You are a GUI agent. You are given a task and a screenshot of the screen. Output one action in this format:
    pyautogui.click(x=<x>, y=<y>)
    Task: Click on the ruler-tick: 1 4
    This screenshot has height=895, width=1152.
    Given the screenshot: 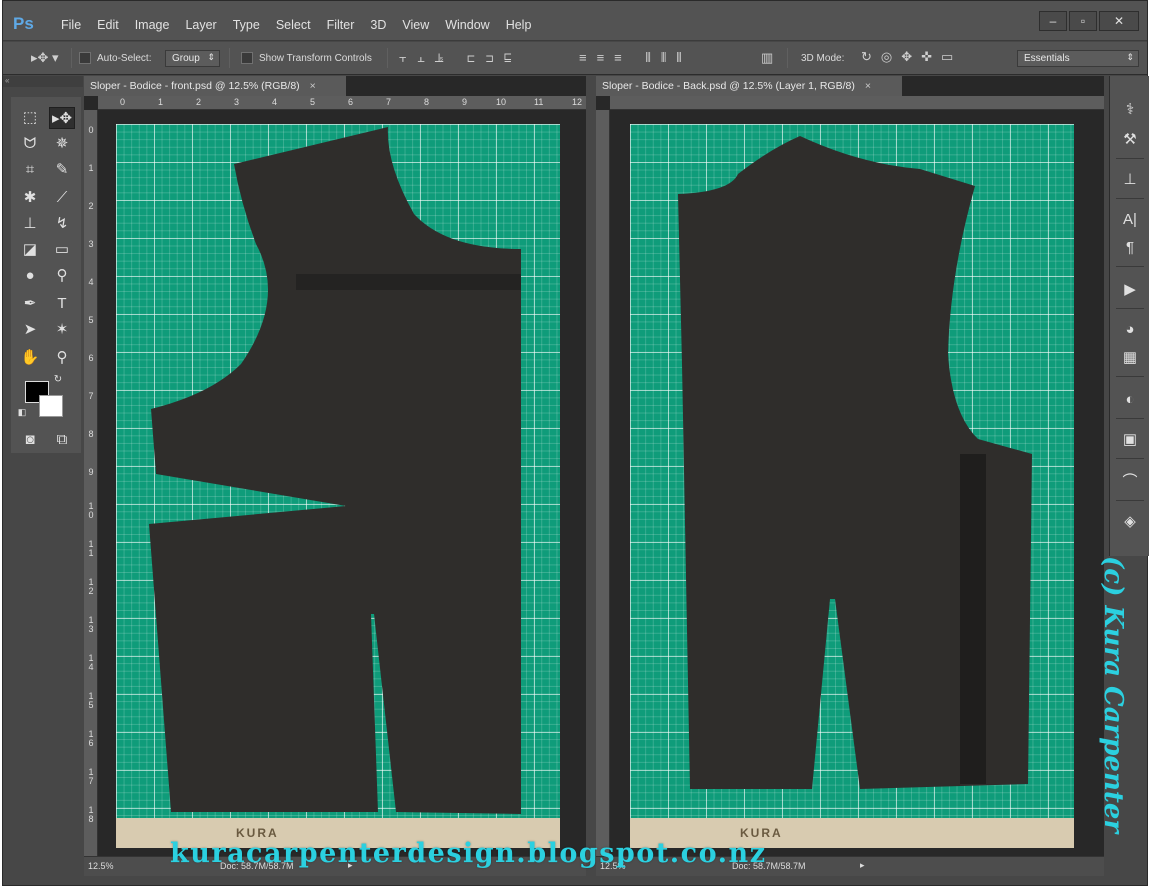 What is the action you would take?
    pyautogui.click(x=91, y=662)
    